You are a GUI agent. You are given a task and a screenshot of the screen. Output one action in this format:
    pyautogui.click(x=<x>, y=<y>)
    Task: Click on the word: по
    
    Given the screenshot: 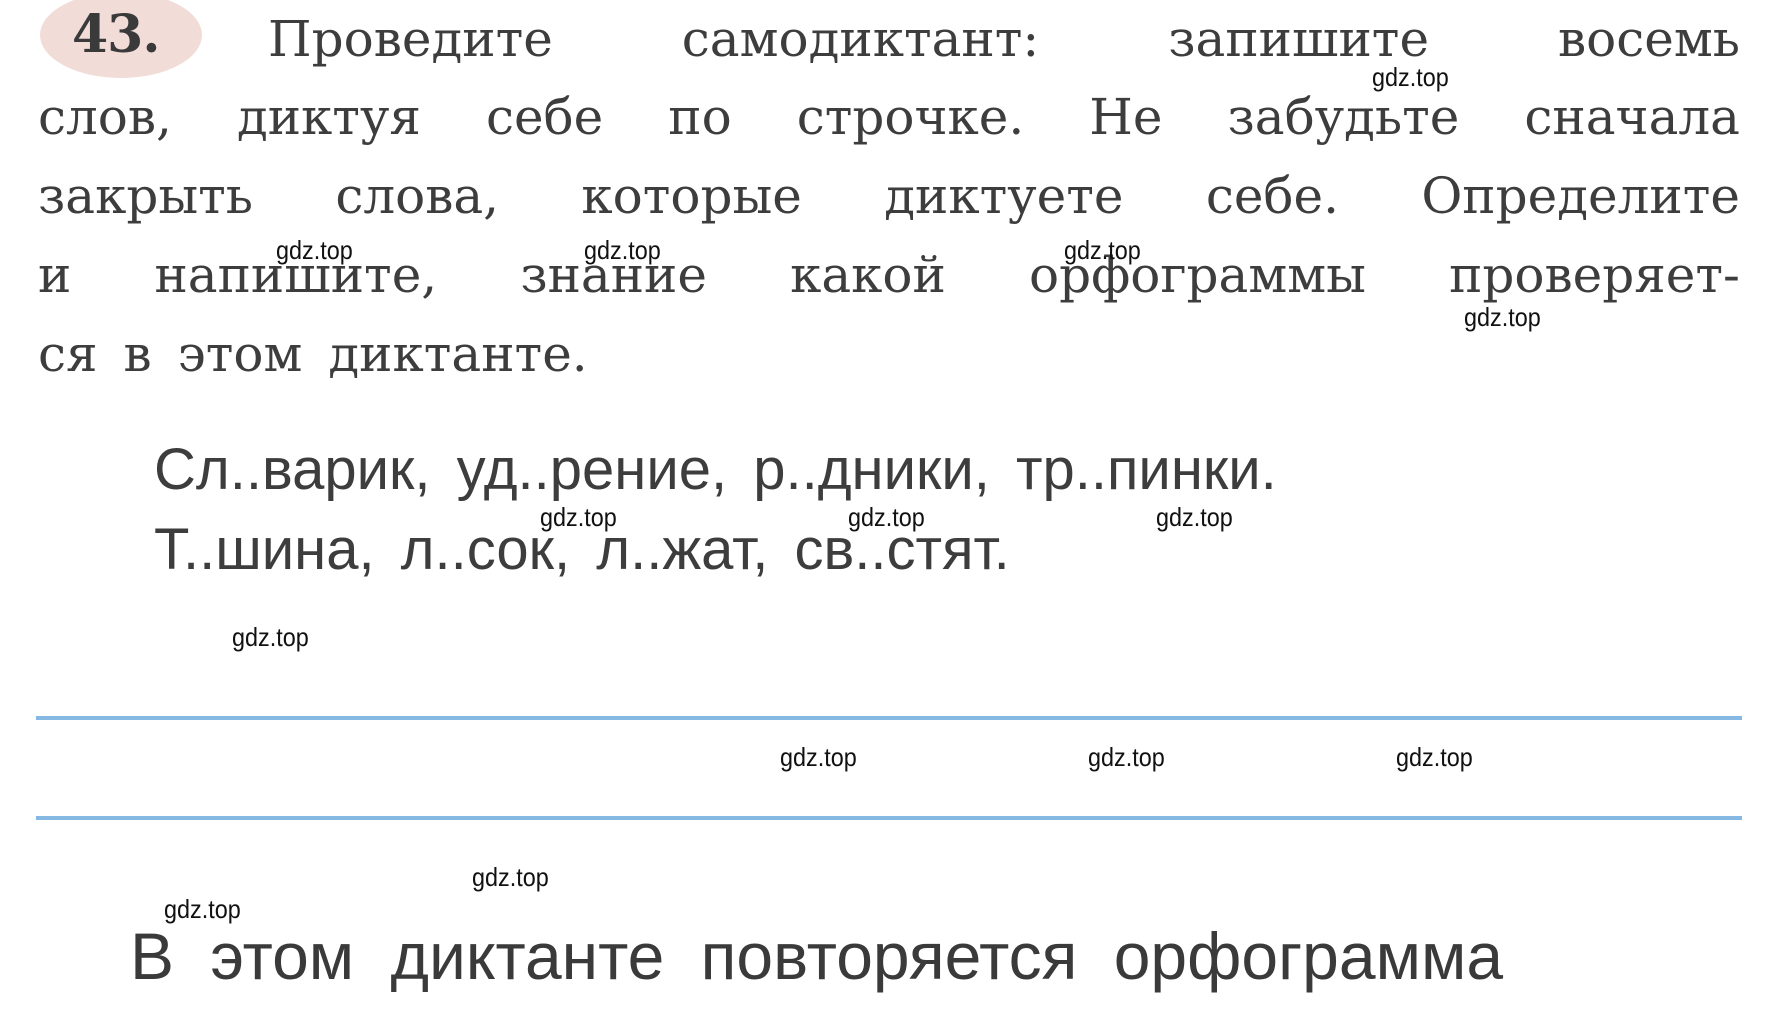 What is the action you would take?
    pyautogui.click(x=700, y=117)
    